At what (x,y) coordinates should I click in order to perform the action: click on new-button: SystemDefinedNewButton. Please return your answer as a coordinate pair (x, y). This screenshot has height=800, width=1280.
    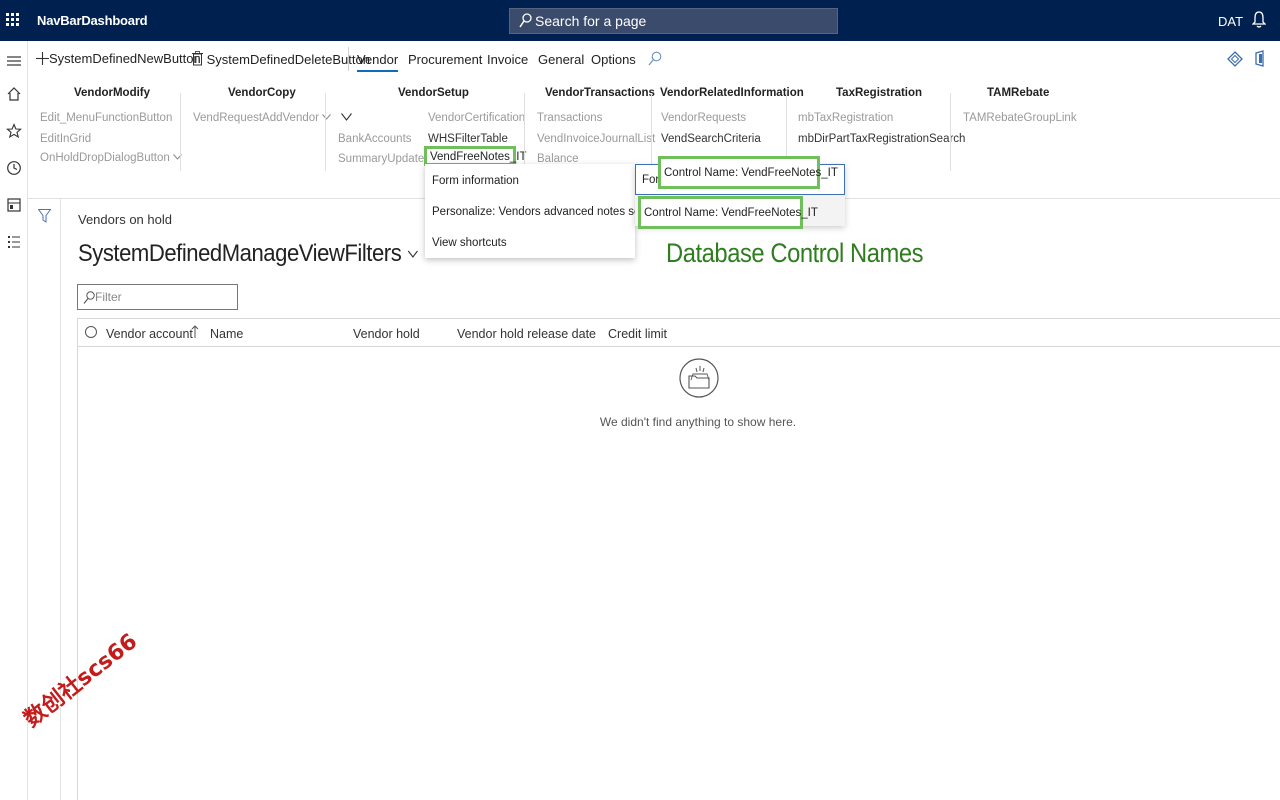
    Looking at the image, I should click on (118, 58).